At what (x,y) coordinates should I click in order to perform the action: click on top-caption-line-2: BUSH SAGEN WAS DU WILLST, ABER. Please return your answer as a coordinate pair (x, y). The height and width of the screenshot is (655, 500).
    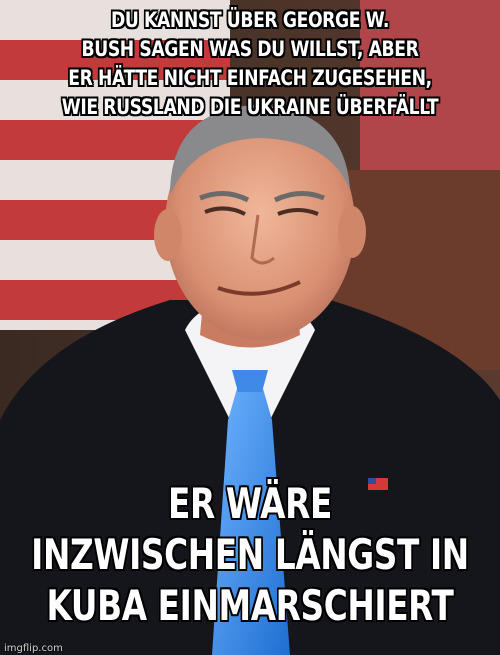
    Looking at the image, I should click on (250, 49).